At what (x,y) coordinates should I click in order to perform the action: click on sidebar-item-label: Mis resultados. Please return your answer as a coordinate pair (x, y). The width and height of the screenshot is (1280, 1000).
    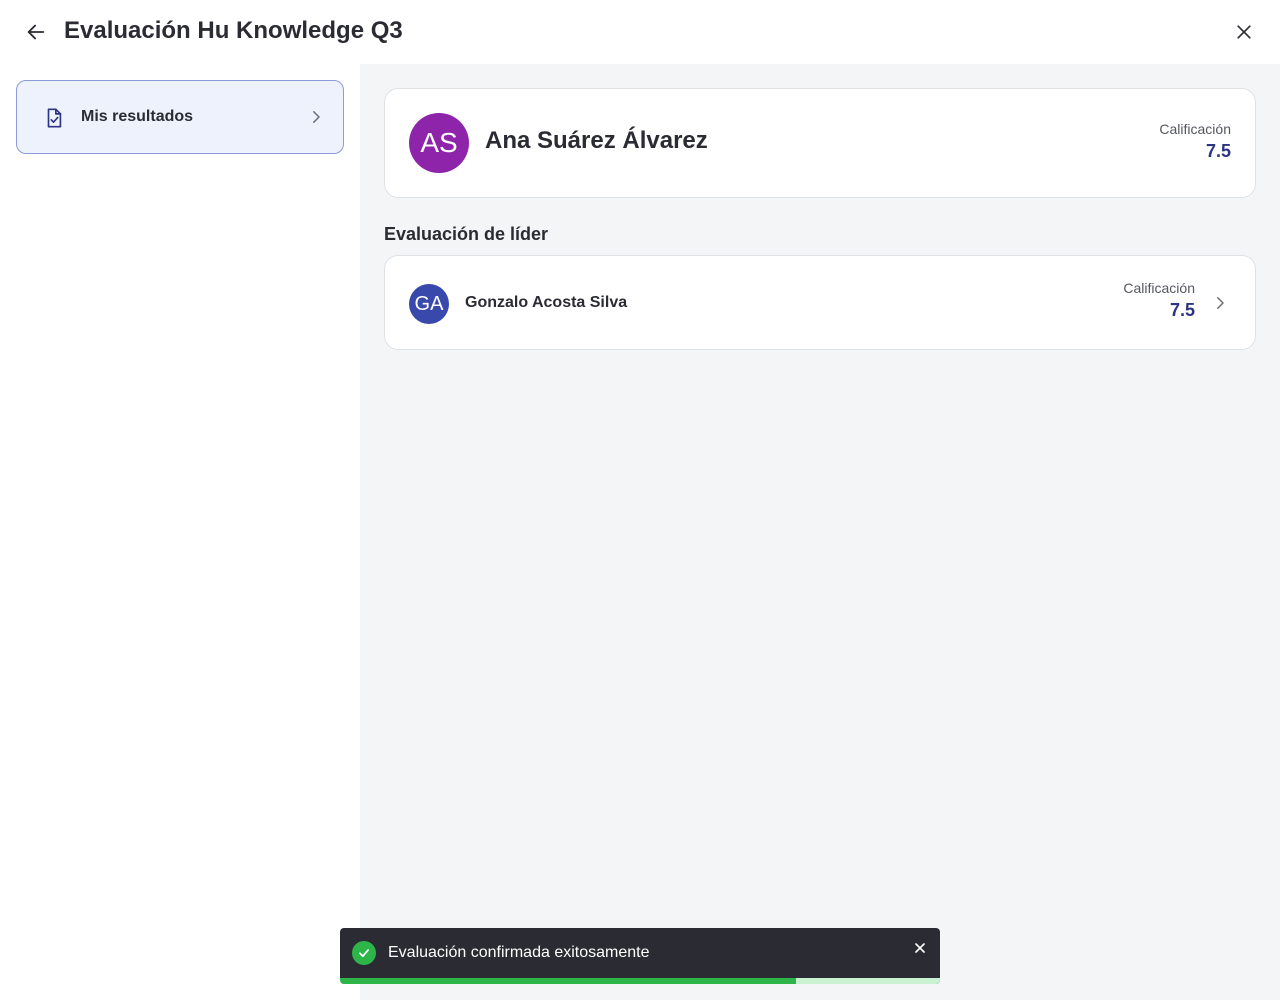
    Looking at the image, I should click on (137, 116).